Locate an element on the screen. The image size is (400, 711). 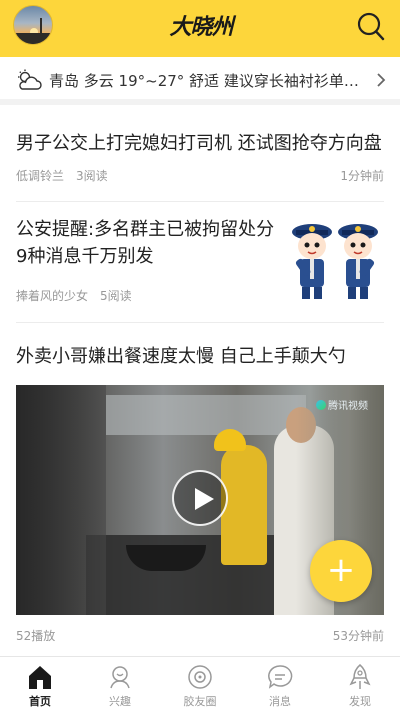
news-item: 外卖小哥嫌出餐速度太慢 自己上手颠大勺 is located at coordinates (200, 356).